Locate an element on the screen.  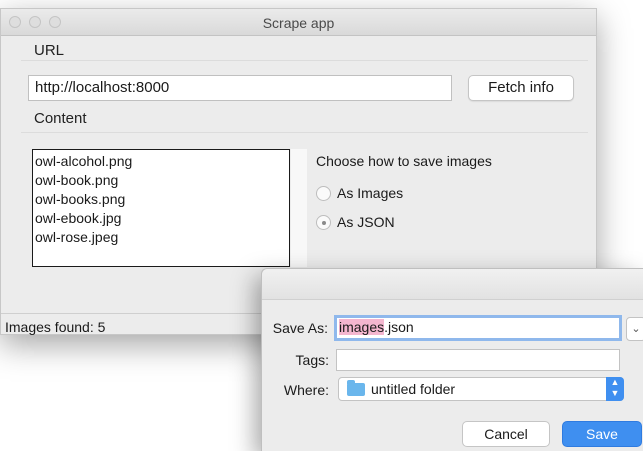
window-title: Scrape app is located at coordinates (298, 23).